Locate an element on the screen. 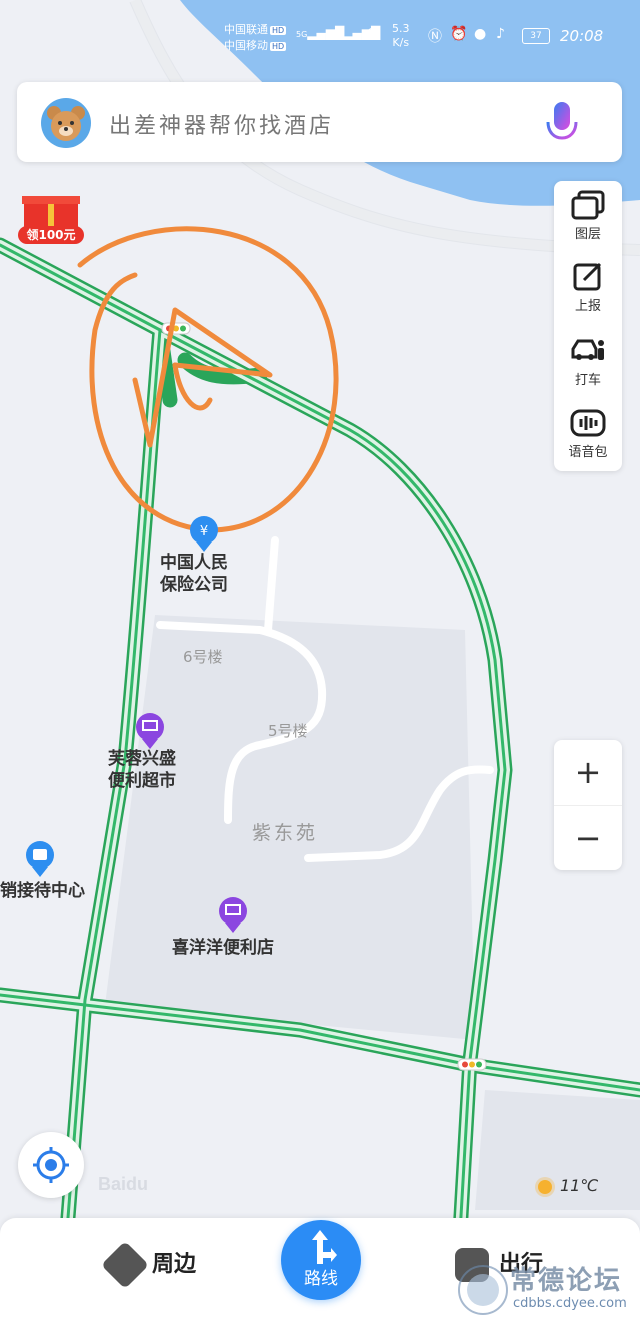 This screenshot has width=640, height=1320. sun-icon is located at coordinates (545, 1186).